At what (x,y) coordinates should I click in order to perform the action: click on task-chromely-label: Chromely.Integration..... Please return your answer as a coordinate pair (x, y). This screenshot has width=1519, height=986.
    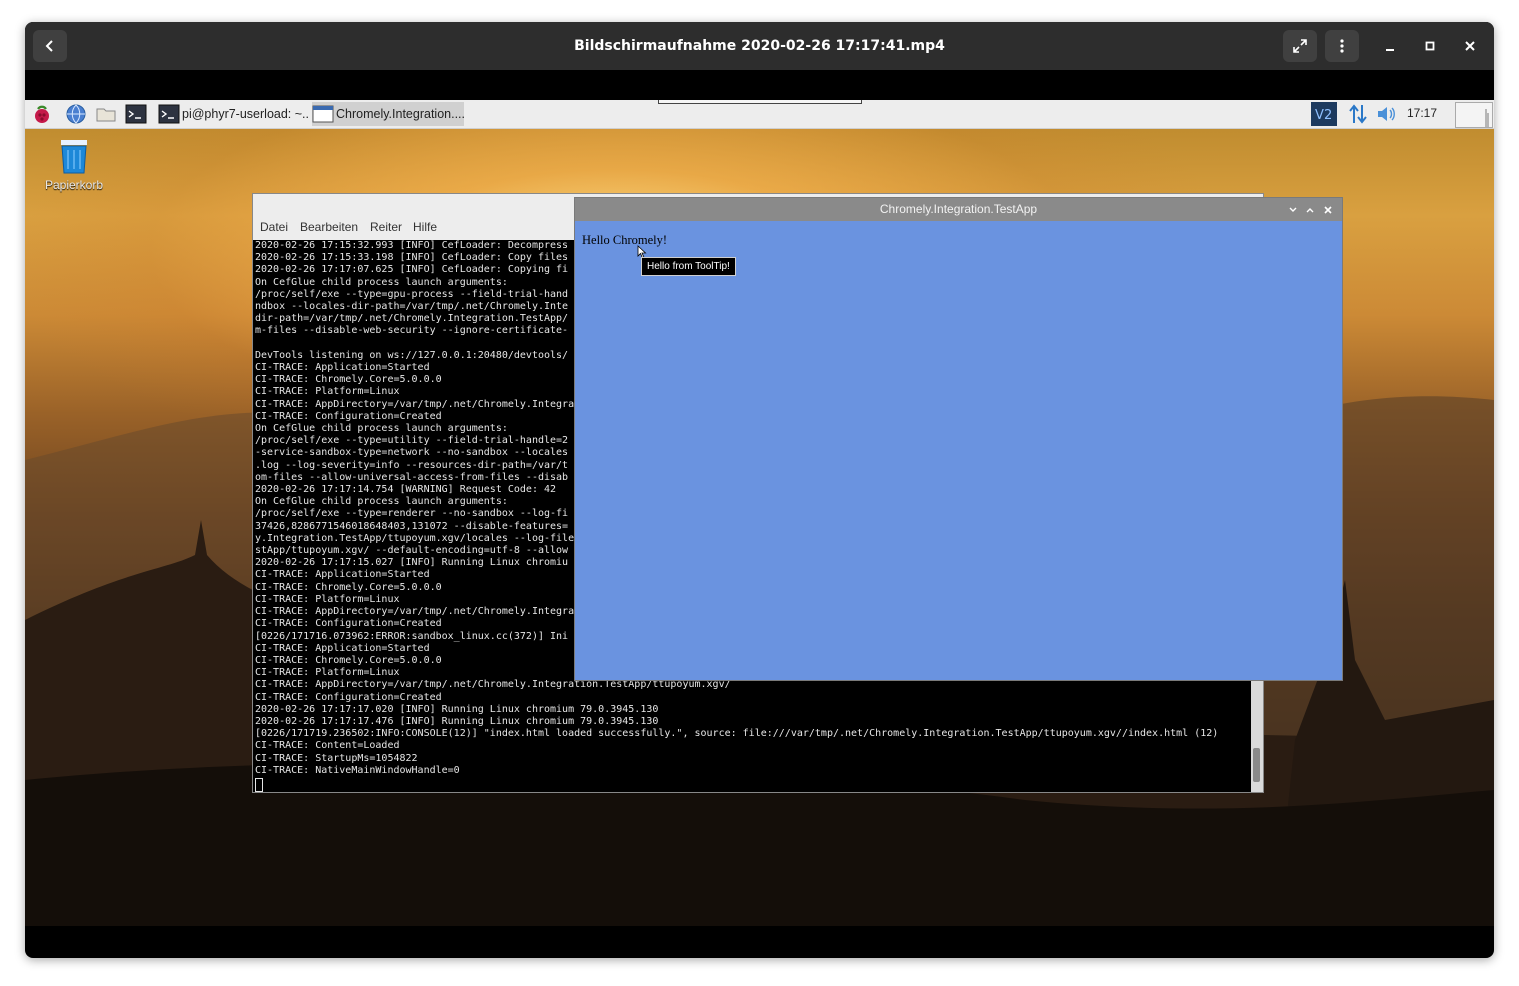
    Looking at the image, I should click on (400, 114).